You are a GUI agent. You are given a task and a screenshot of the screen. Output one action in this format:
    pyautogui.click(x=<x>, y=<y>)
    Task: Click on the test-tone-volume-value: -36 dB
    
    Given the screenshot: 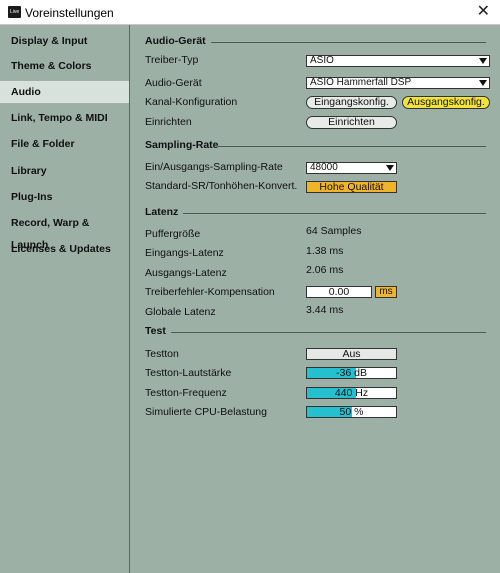 What is the action you would take?
    pyautogui.click(x=351, y=373)
    